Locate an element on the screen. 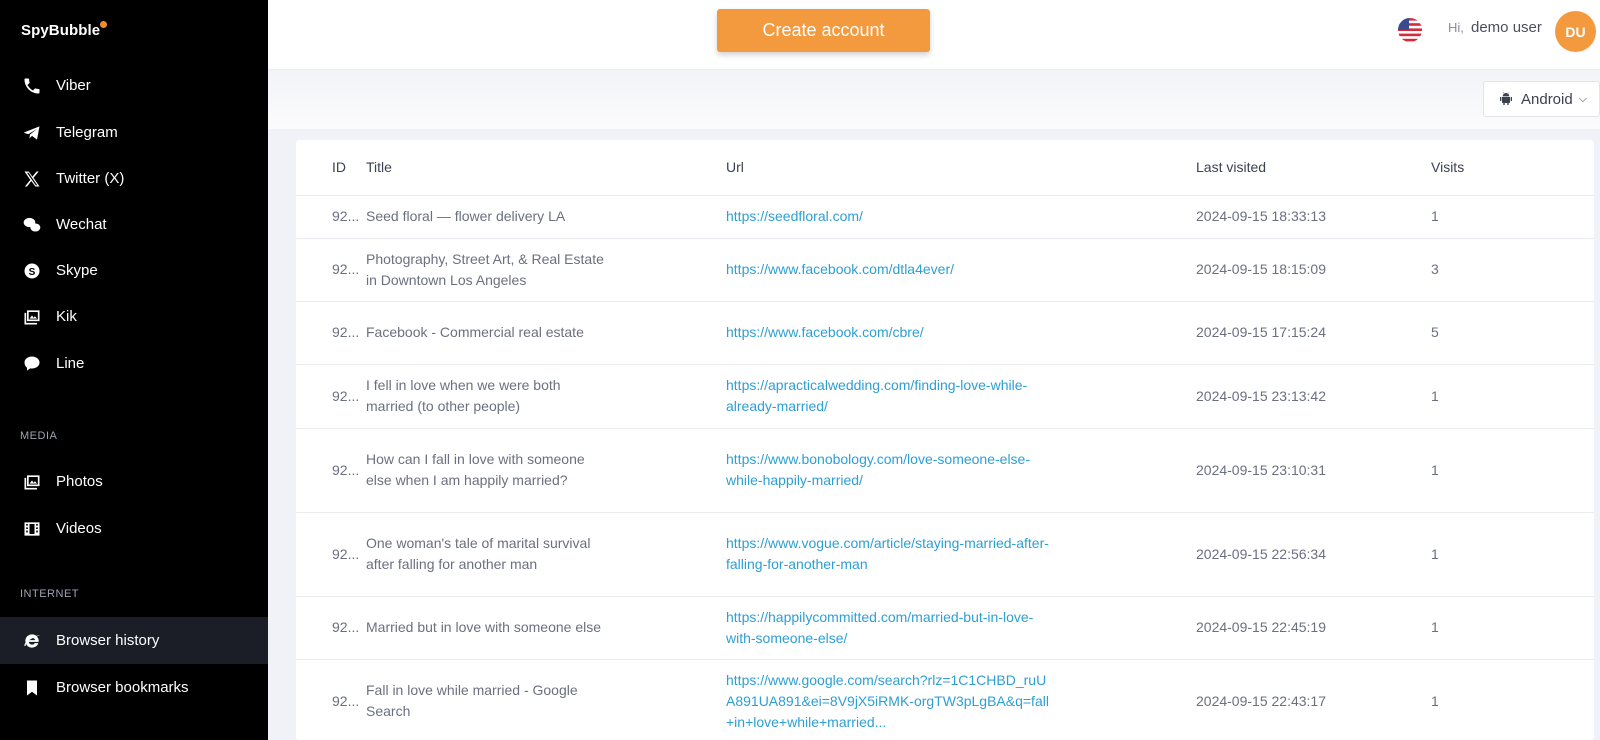 This screenshot has height=740, width=1600. greeting: Hi, is located at coordinates (1456, 27).